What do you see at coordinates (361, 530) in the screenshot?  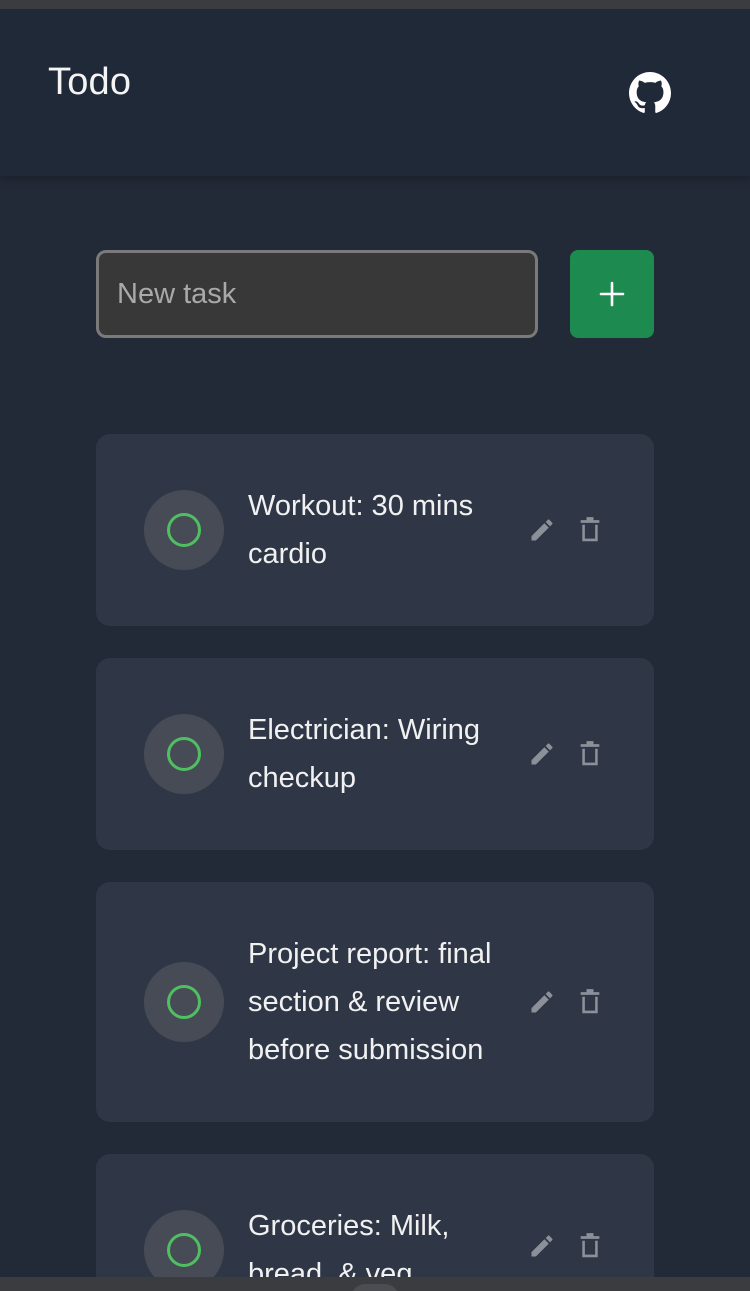 I see `task-text: Workout: 30 mins cardio` at bounding box center [361, 530].